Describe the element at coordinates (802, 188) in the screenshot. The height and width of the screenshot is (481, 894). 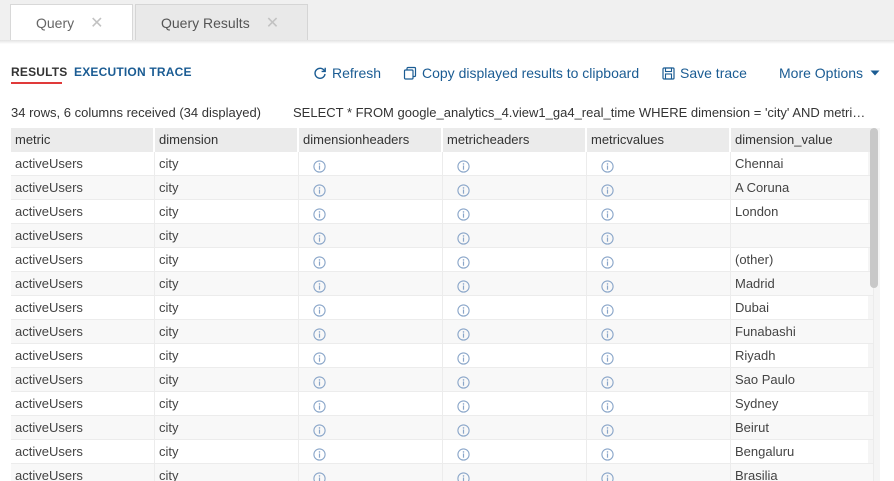
I see `cell-dimension-value: A Coruna` at that location.